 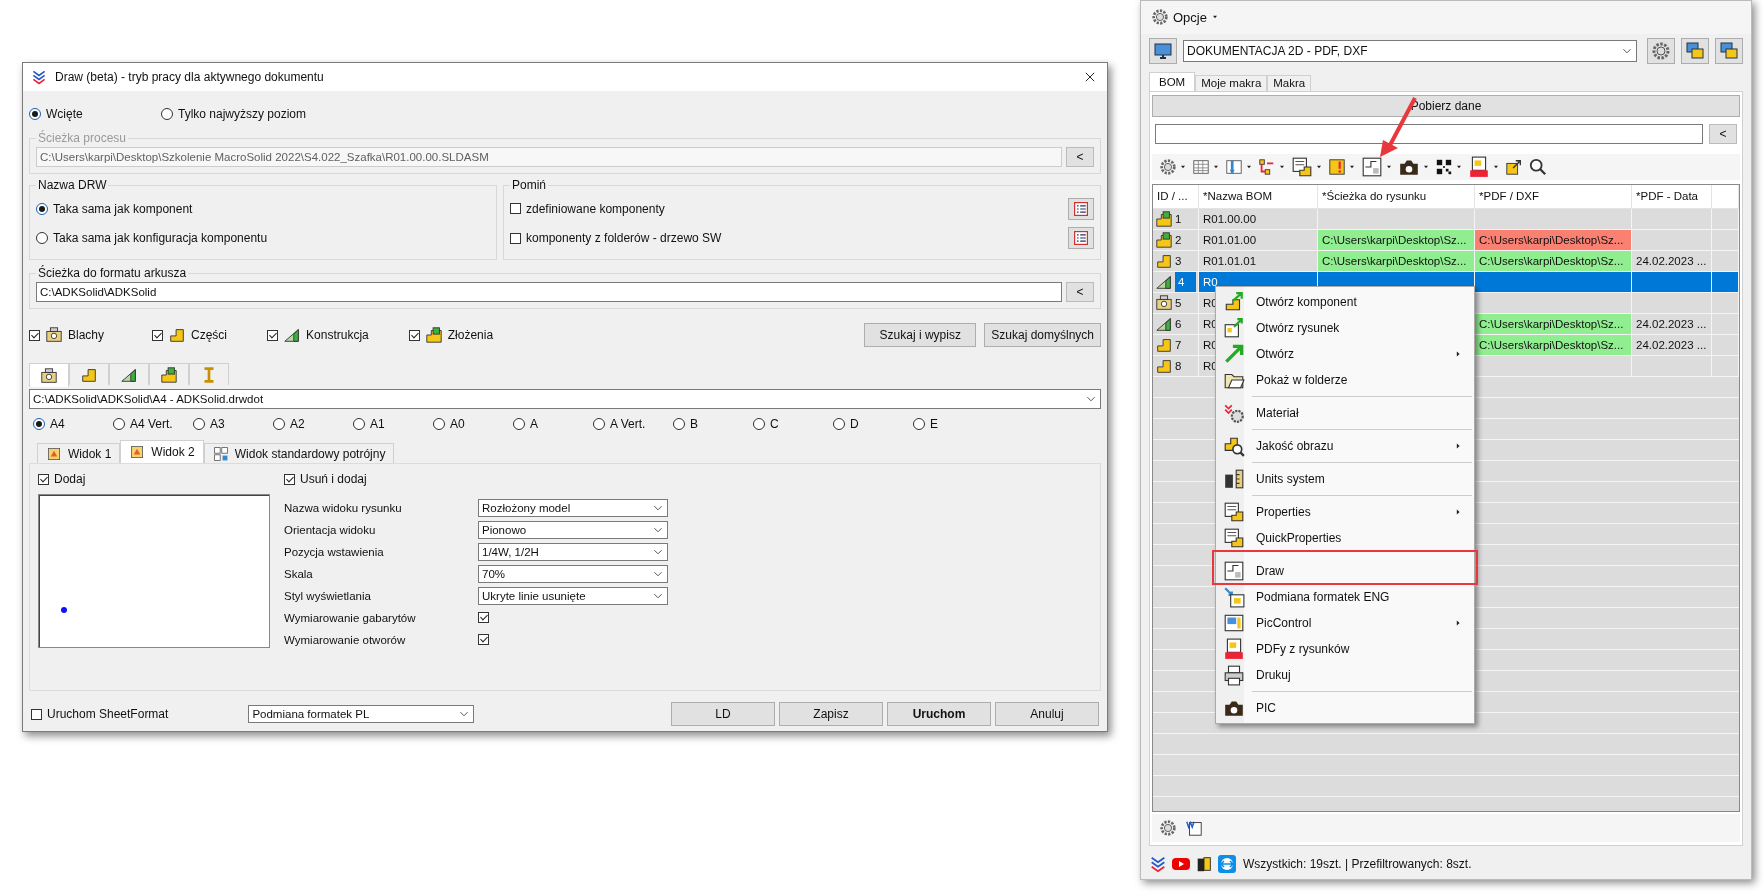 What do you see at coordinates (1194, 828) in the screenshot?
I see `document-button` at bounding box center [1194, 828].